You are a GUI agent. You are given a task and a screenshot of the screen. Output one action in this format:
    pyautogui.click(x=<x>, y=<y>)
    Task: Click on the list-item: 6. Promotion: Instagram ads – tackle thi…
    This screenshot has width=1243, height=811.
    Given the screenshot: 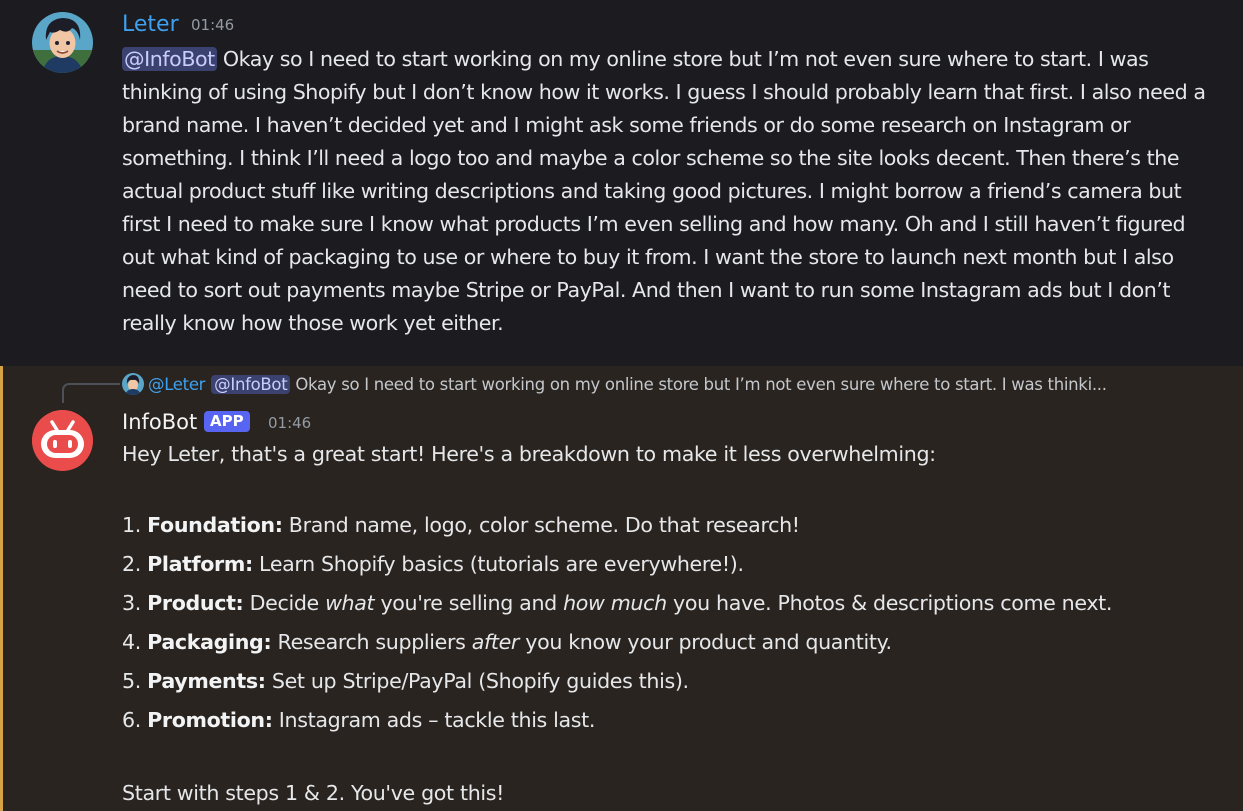 What is the action you would take?
    pyautogui.click(x=359, y=720)
    